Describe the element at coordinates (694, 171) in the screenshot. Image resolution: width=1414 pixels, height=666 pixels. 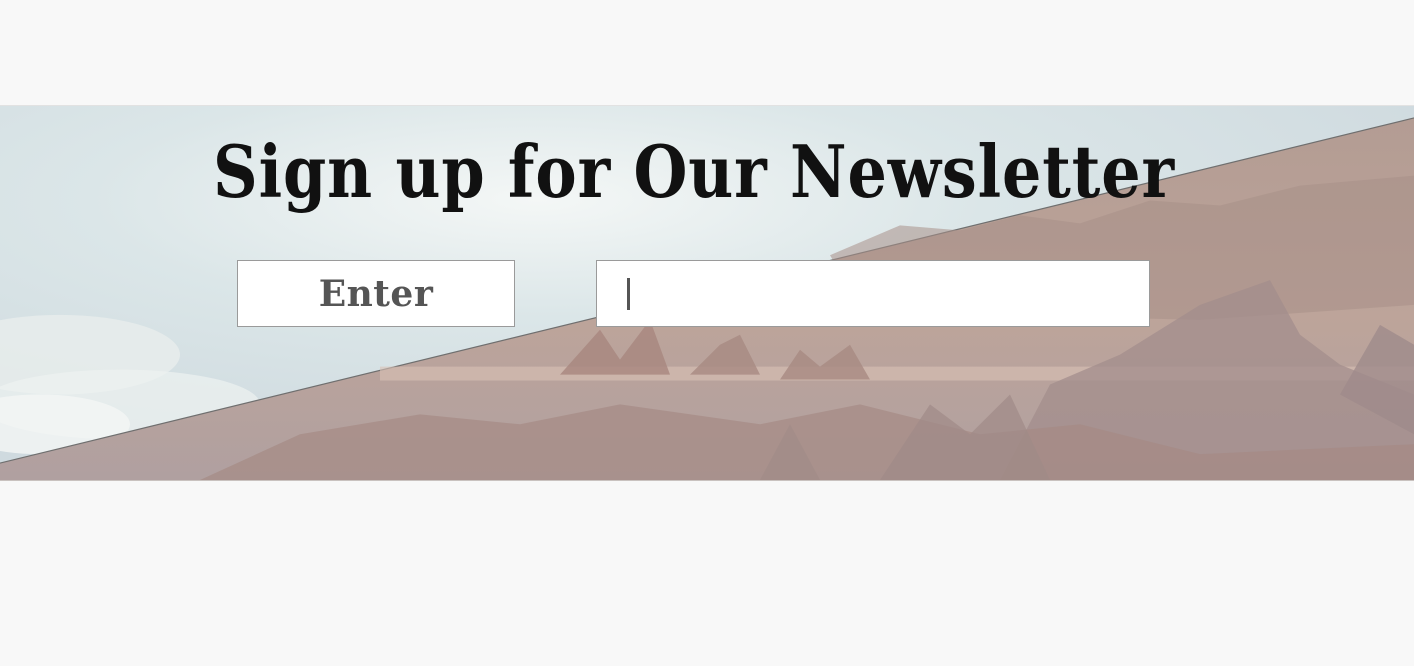
I see `page-title: Sign up for Our Newsletter` at that location.